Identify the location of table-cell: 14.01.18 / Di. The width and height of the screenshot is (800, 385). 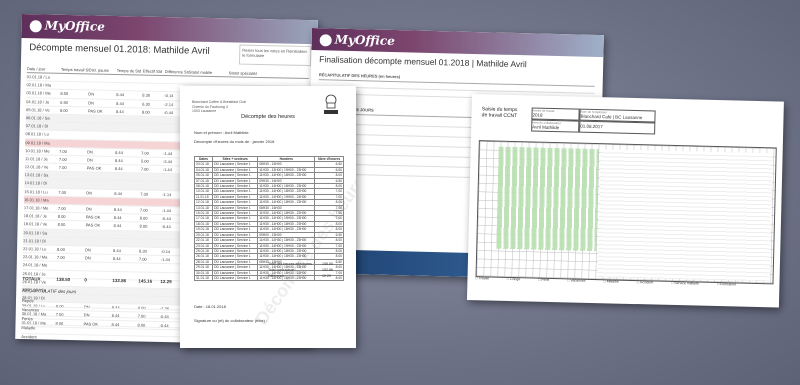
(36, 183).